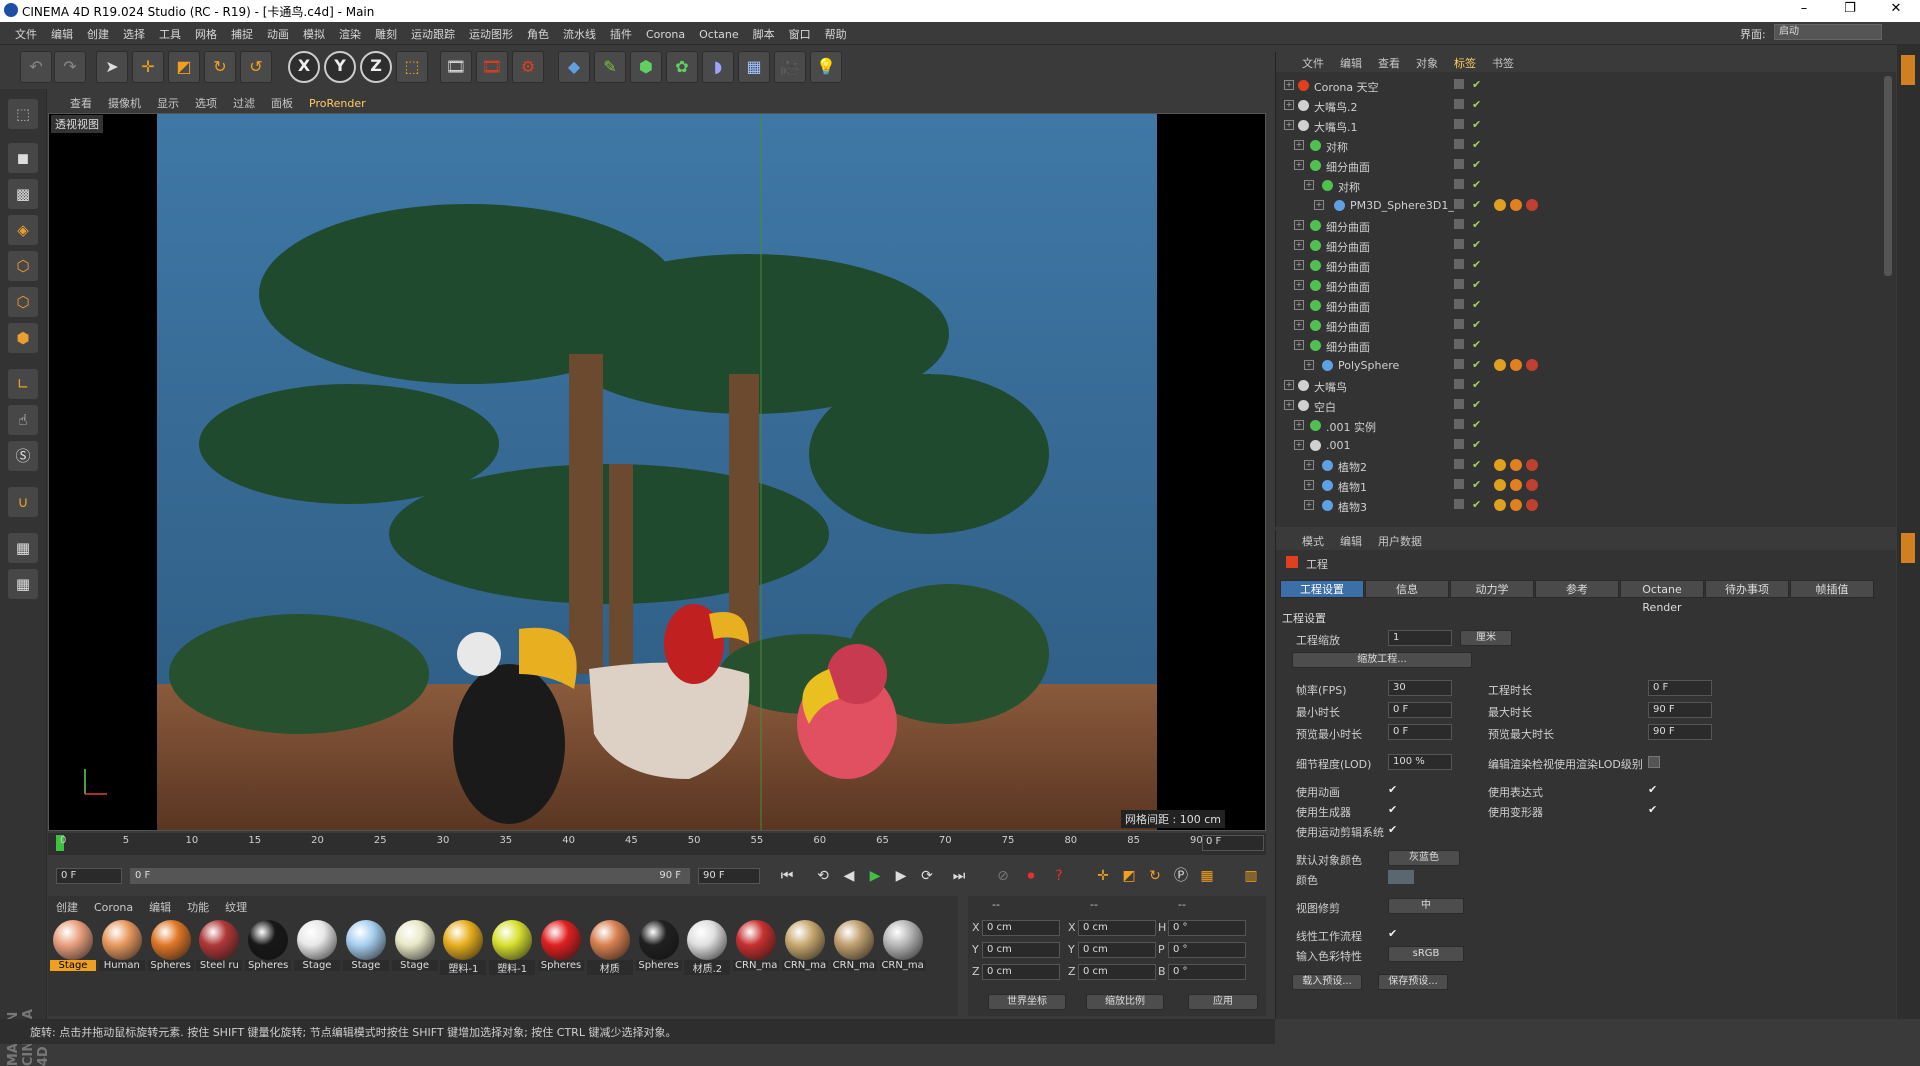 The width and height of the screenshot is (1920, 1066). Describe the element at coordinates (901, 876) in the screenshot. I see `next-frame-icon: ▶` at that location.